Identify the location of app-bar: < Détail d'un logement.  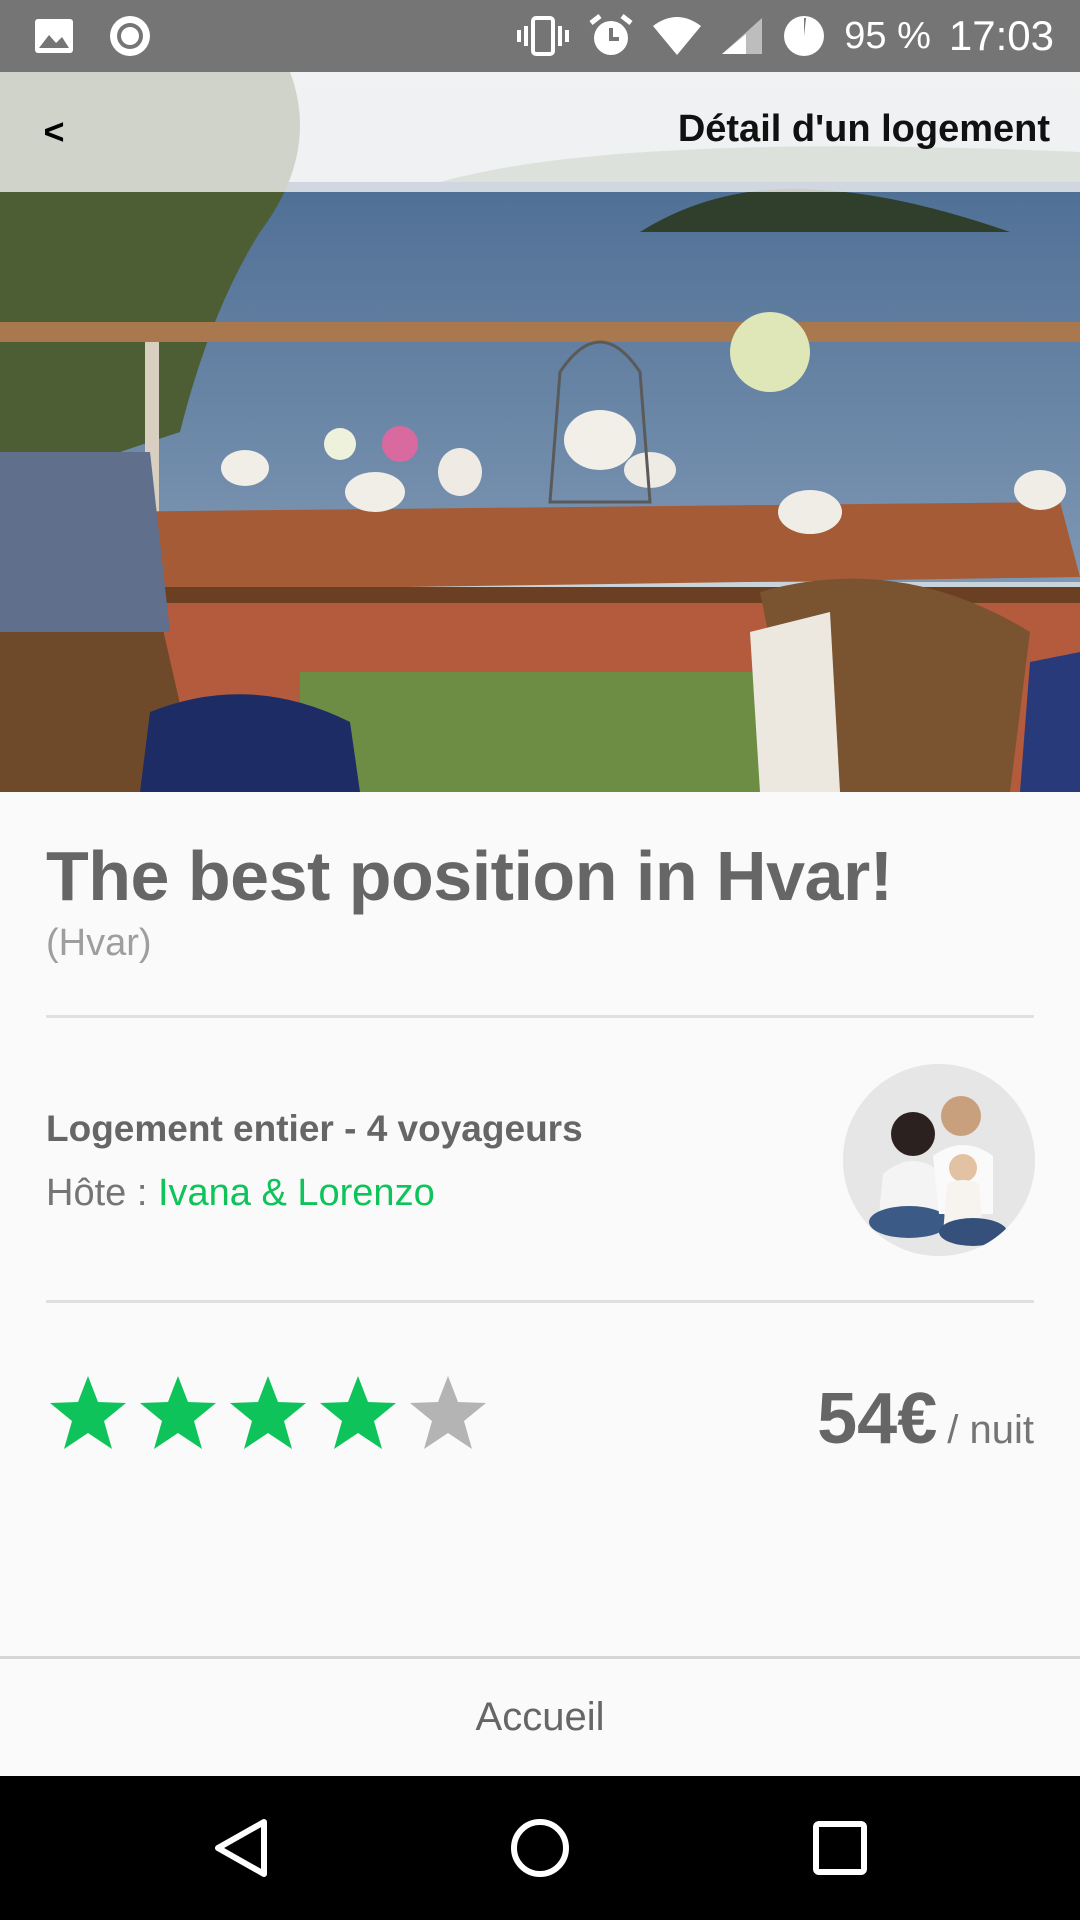
(540, 132).